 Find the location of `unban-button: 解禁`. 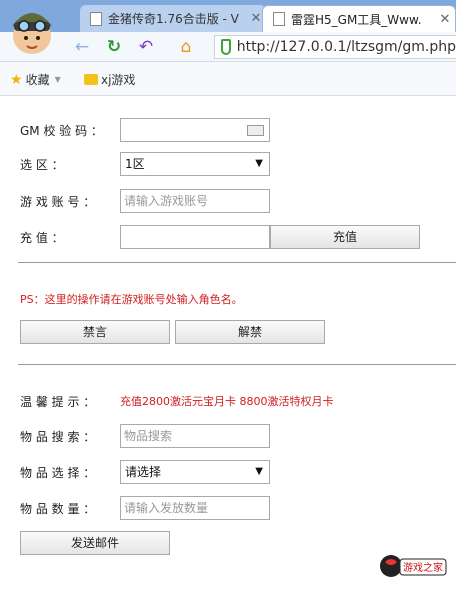

unban-button: 解禁 is located at coordinates (250, 332).